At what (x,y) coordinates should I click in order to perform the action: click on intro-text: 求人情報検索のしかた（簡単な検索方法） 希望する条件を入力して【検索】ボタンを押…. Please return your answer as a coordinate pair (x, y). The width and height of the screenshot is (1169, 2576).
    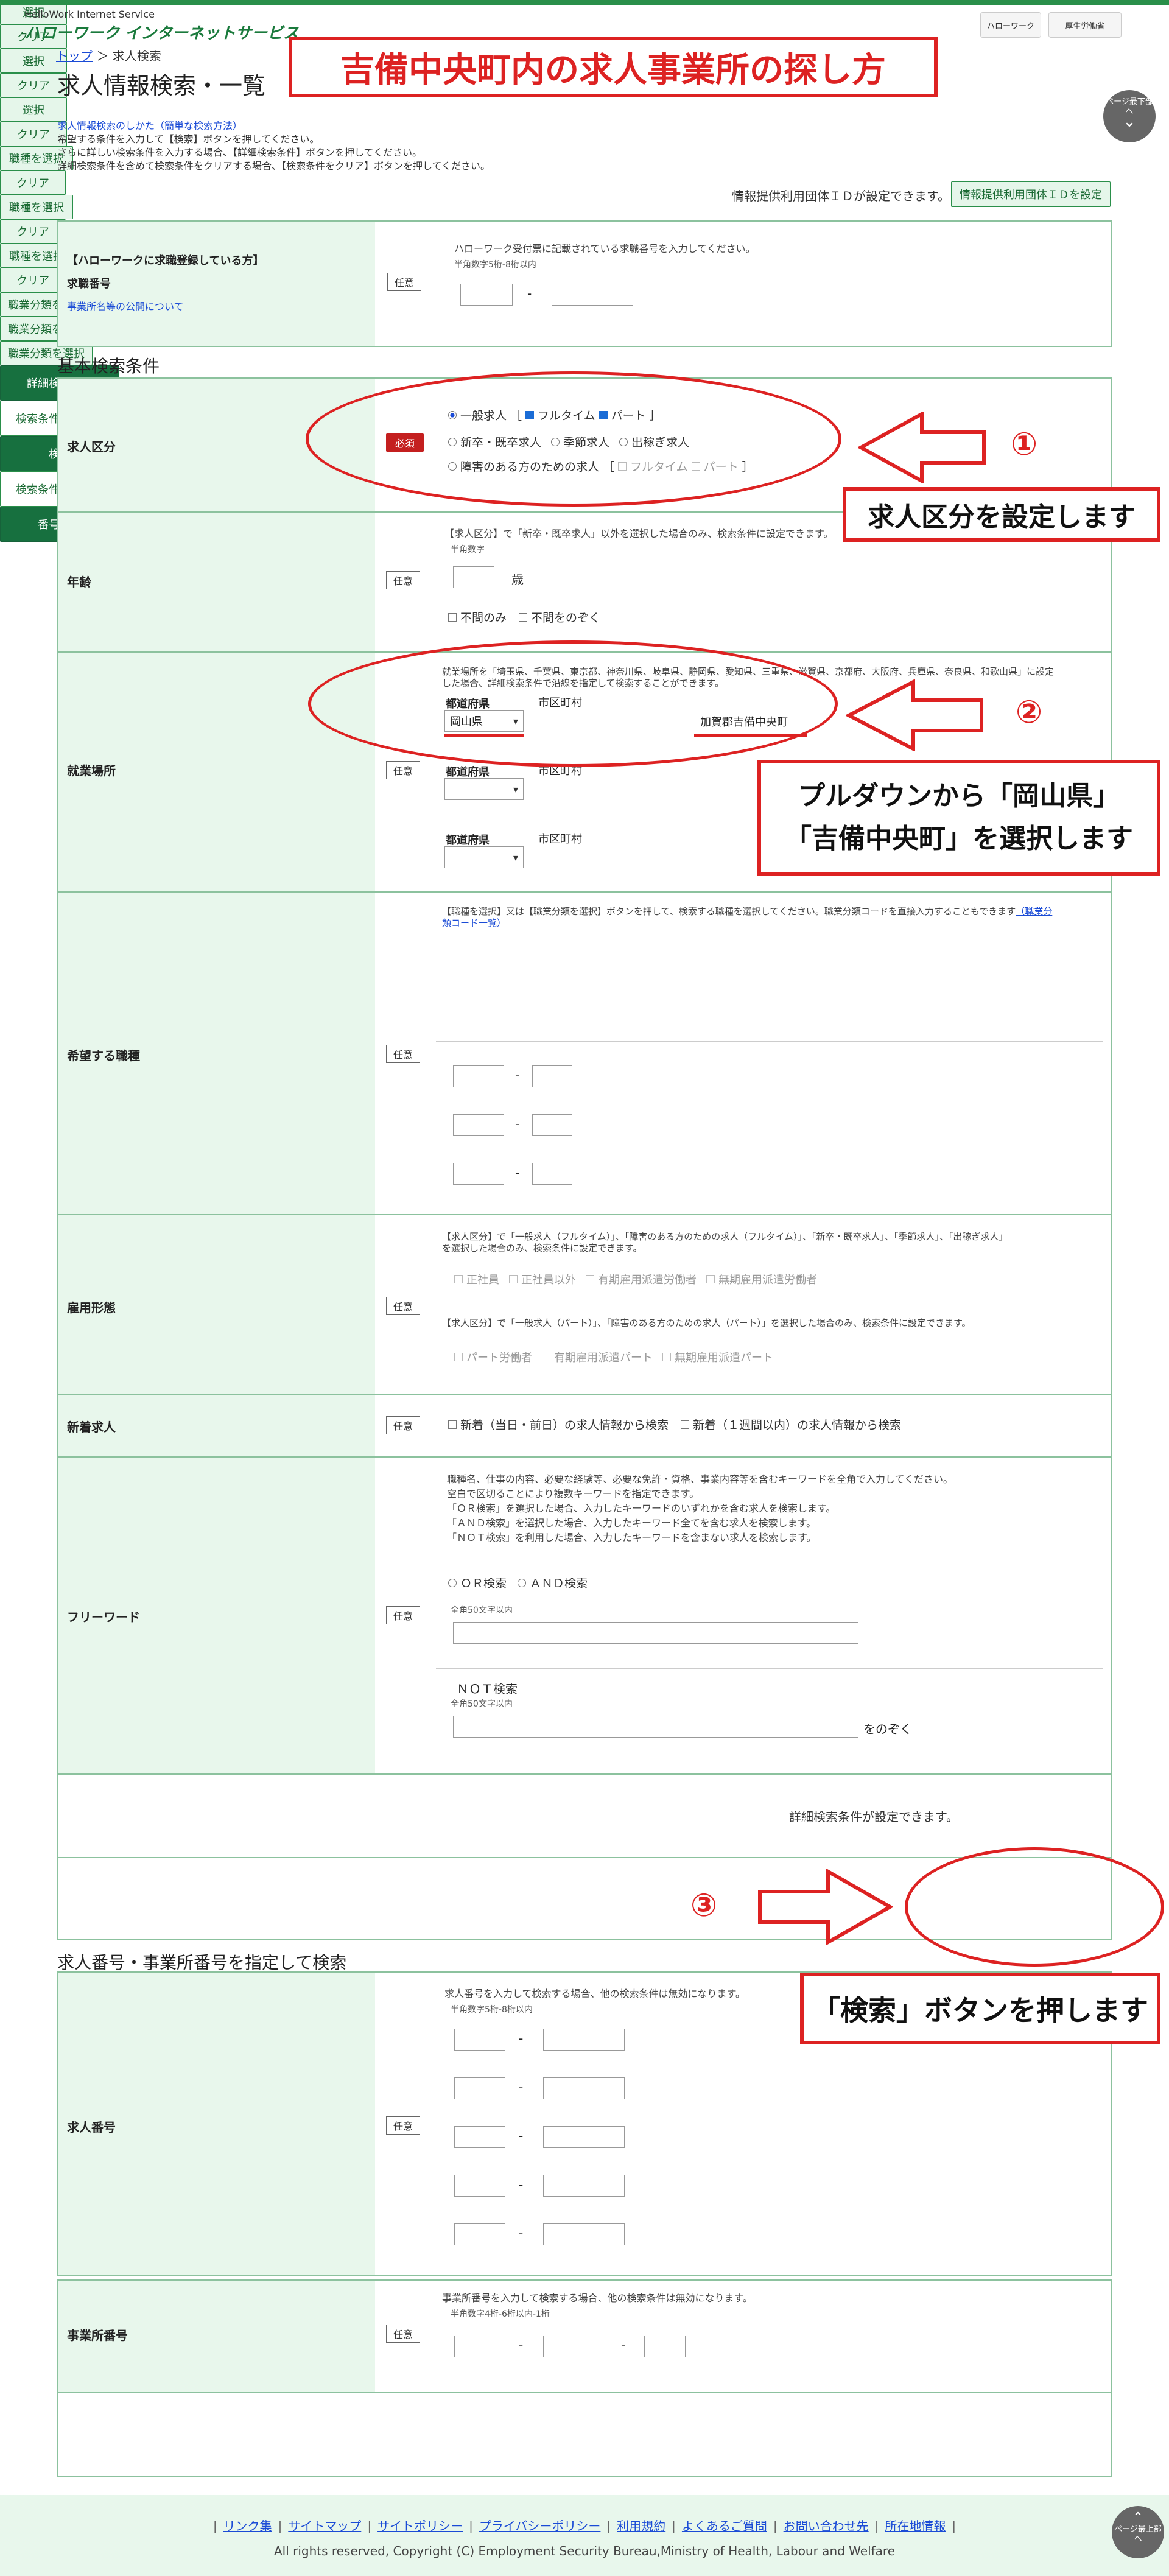
    Looking at the image, I should click on (273, 146).